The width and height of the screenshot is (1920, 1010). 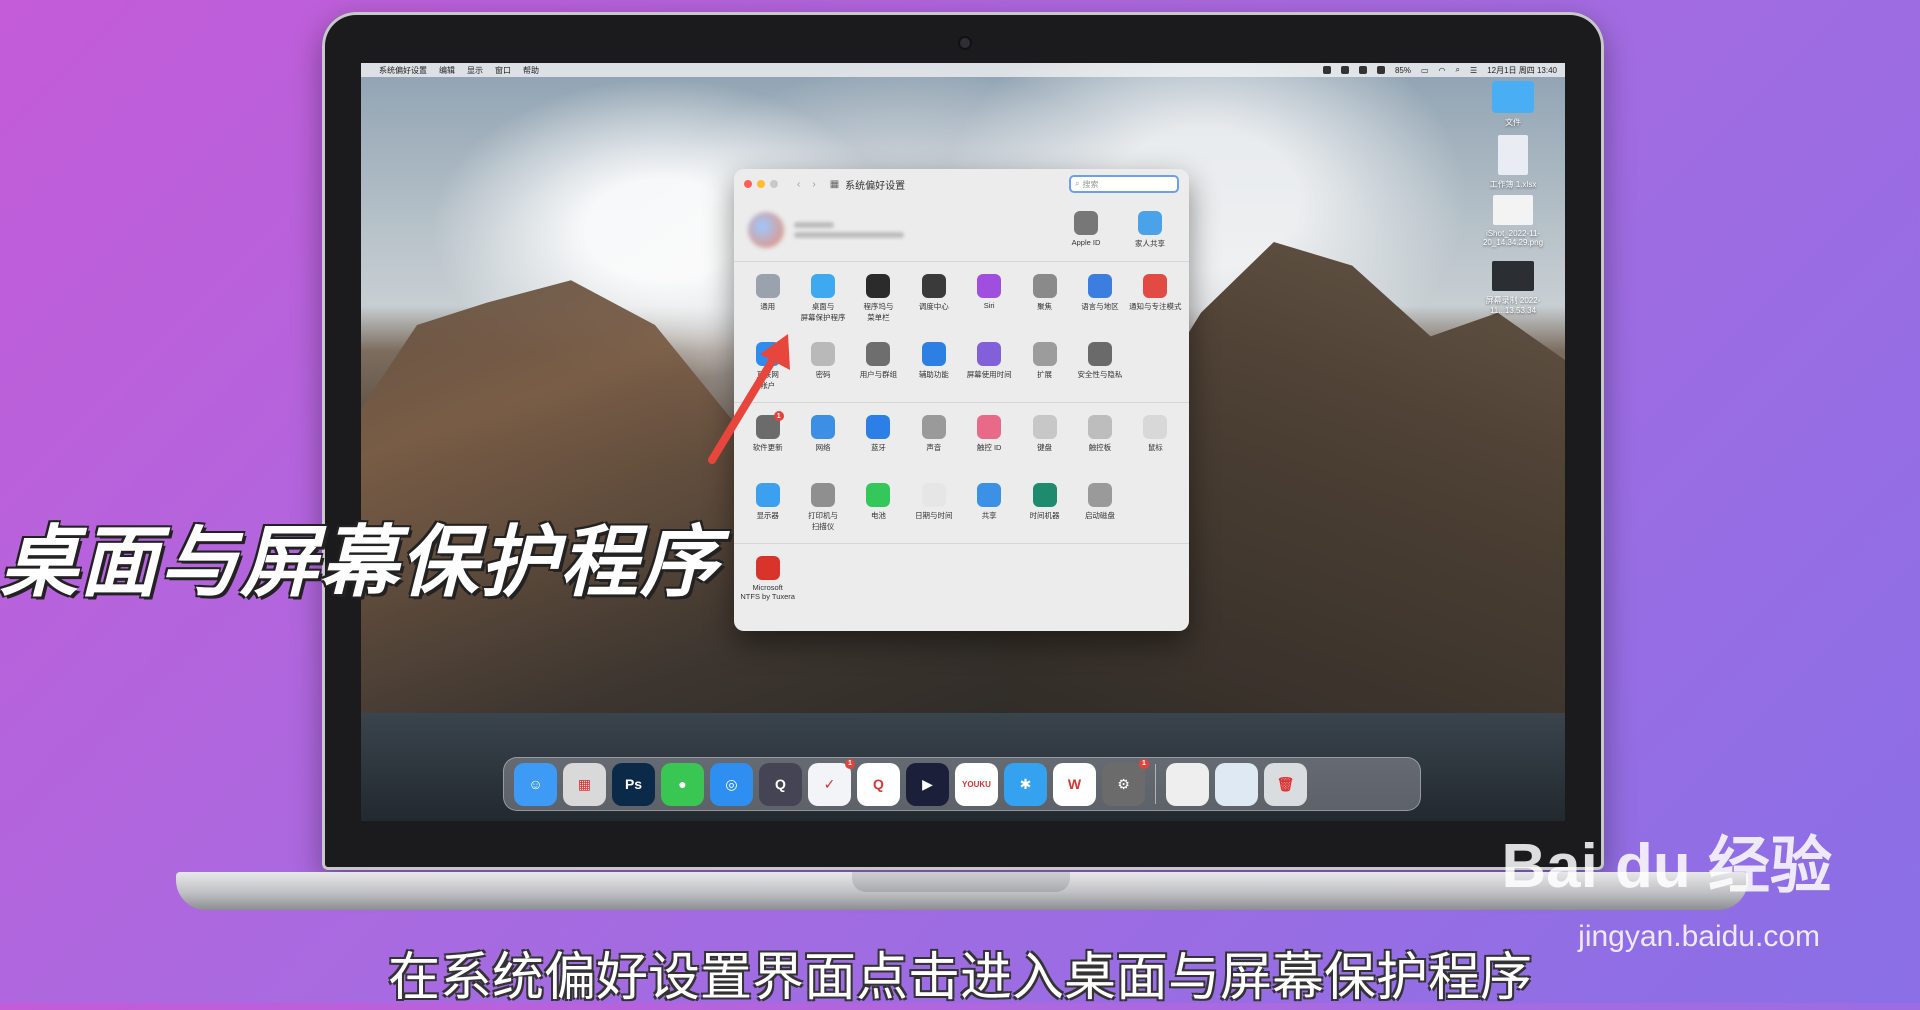 What do you see at coordinates (1125, 782) in the screenshot?
I see `system-preferences-icon: ⚙ 1` at bounding box center [1125, 782].